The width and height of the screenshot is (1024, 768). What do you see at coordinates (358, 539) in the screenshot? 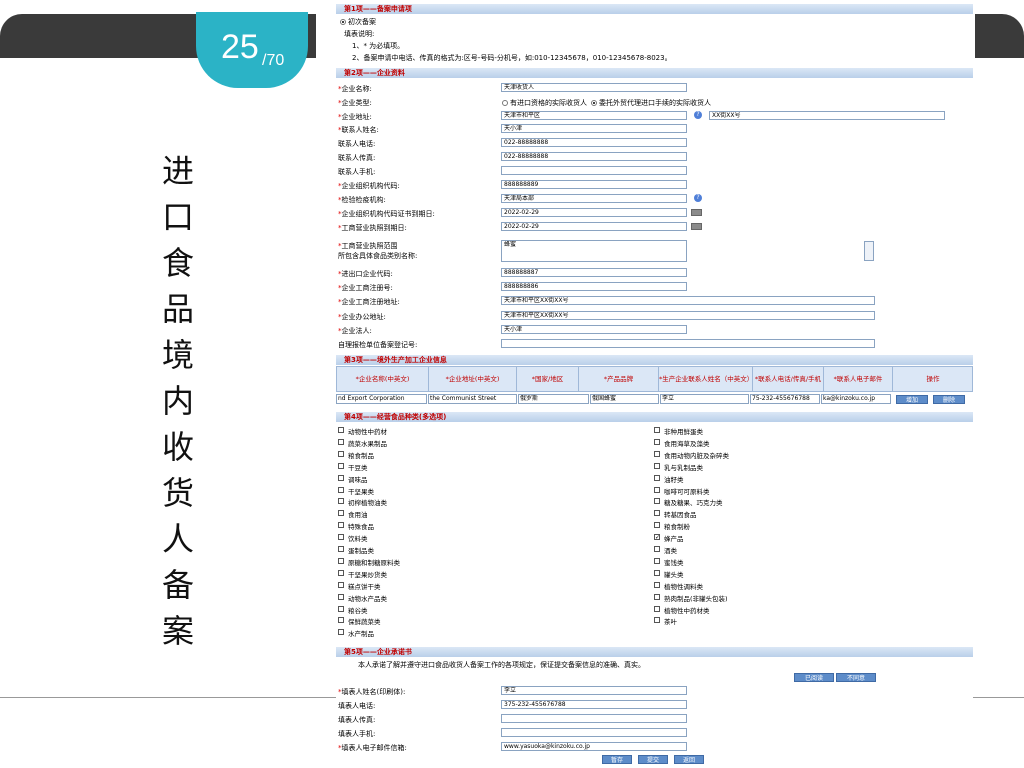
I see `food-type-label: 饮料类` at bounding box center [358, 539].